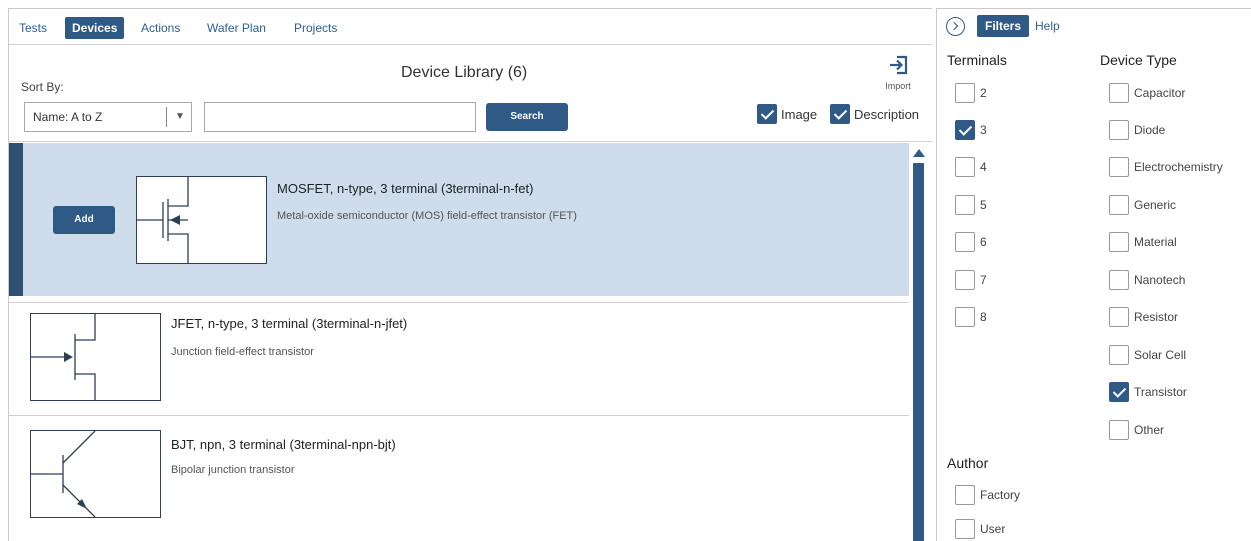 The image size is (1251, 541). What do you see at coordinates (968, 463) in the screenshot?
I see `author-heading: Author` at bounding box center [968, 463].